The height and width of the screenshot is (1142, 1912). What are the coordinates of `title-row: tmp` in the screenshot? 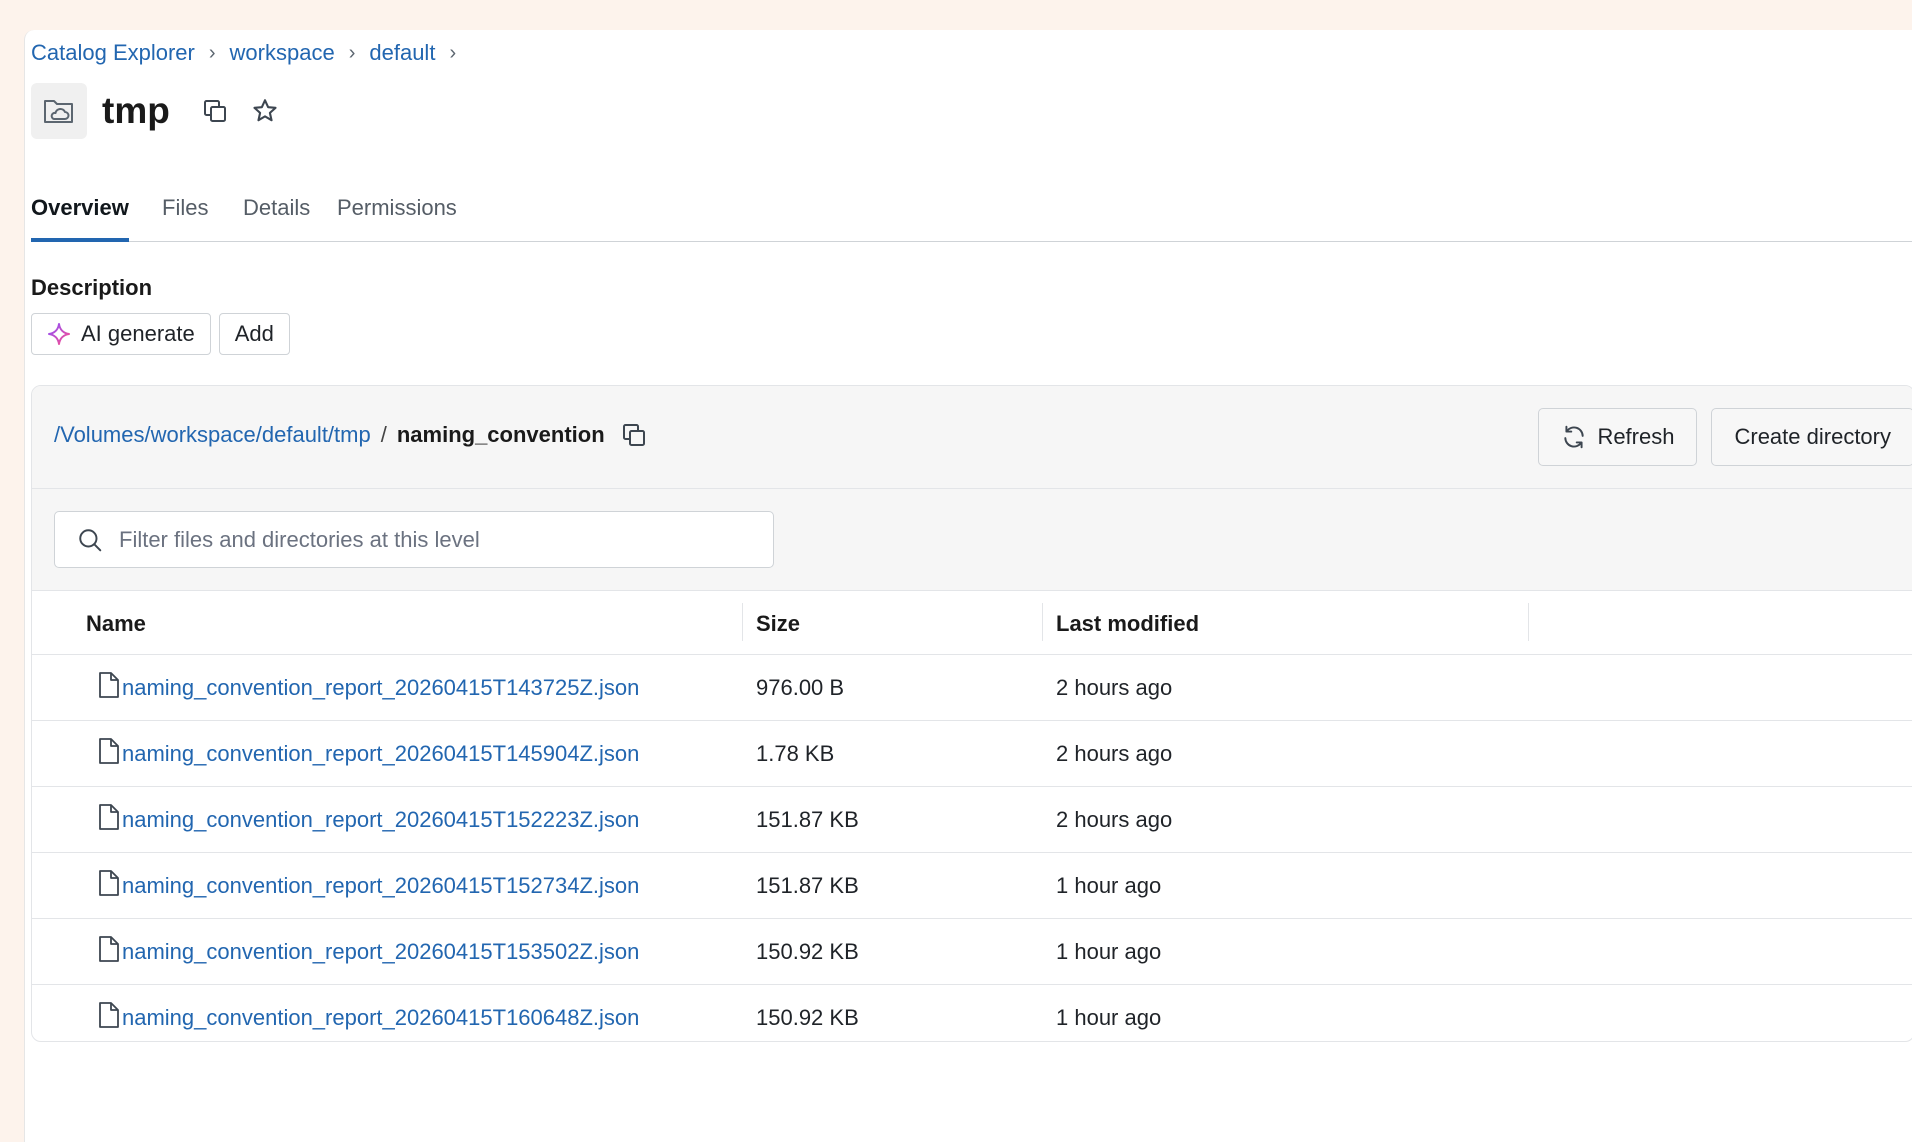 It's located at (164, 111).